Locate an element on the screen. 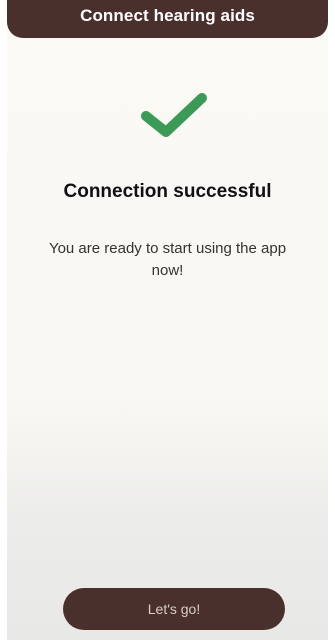  status-heading: Connection successful is located at coordinates (167, 191).